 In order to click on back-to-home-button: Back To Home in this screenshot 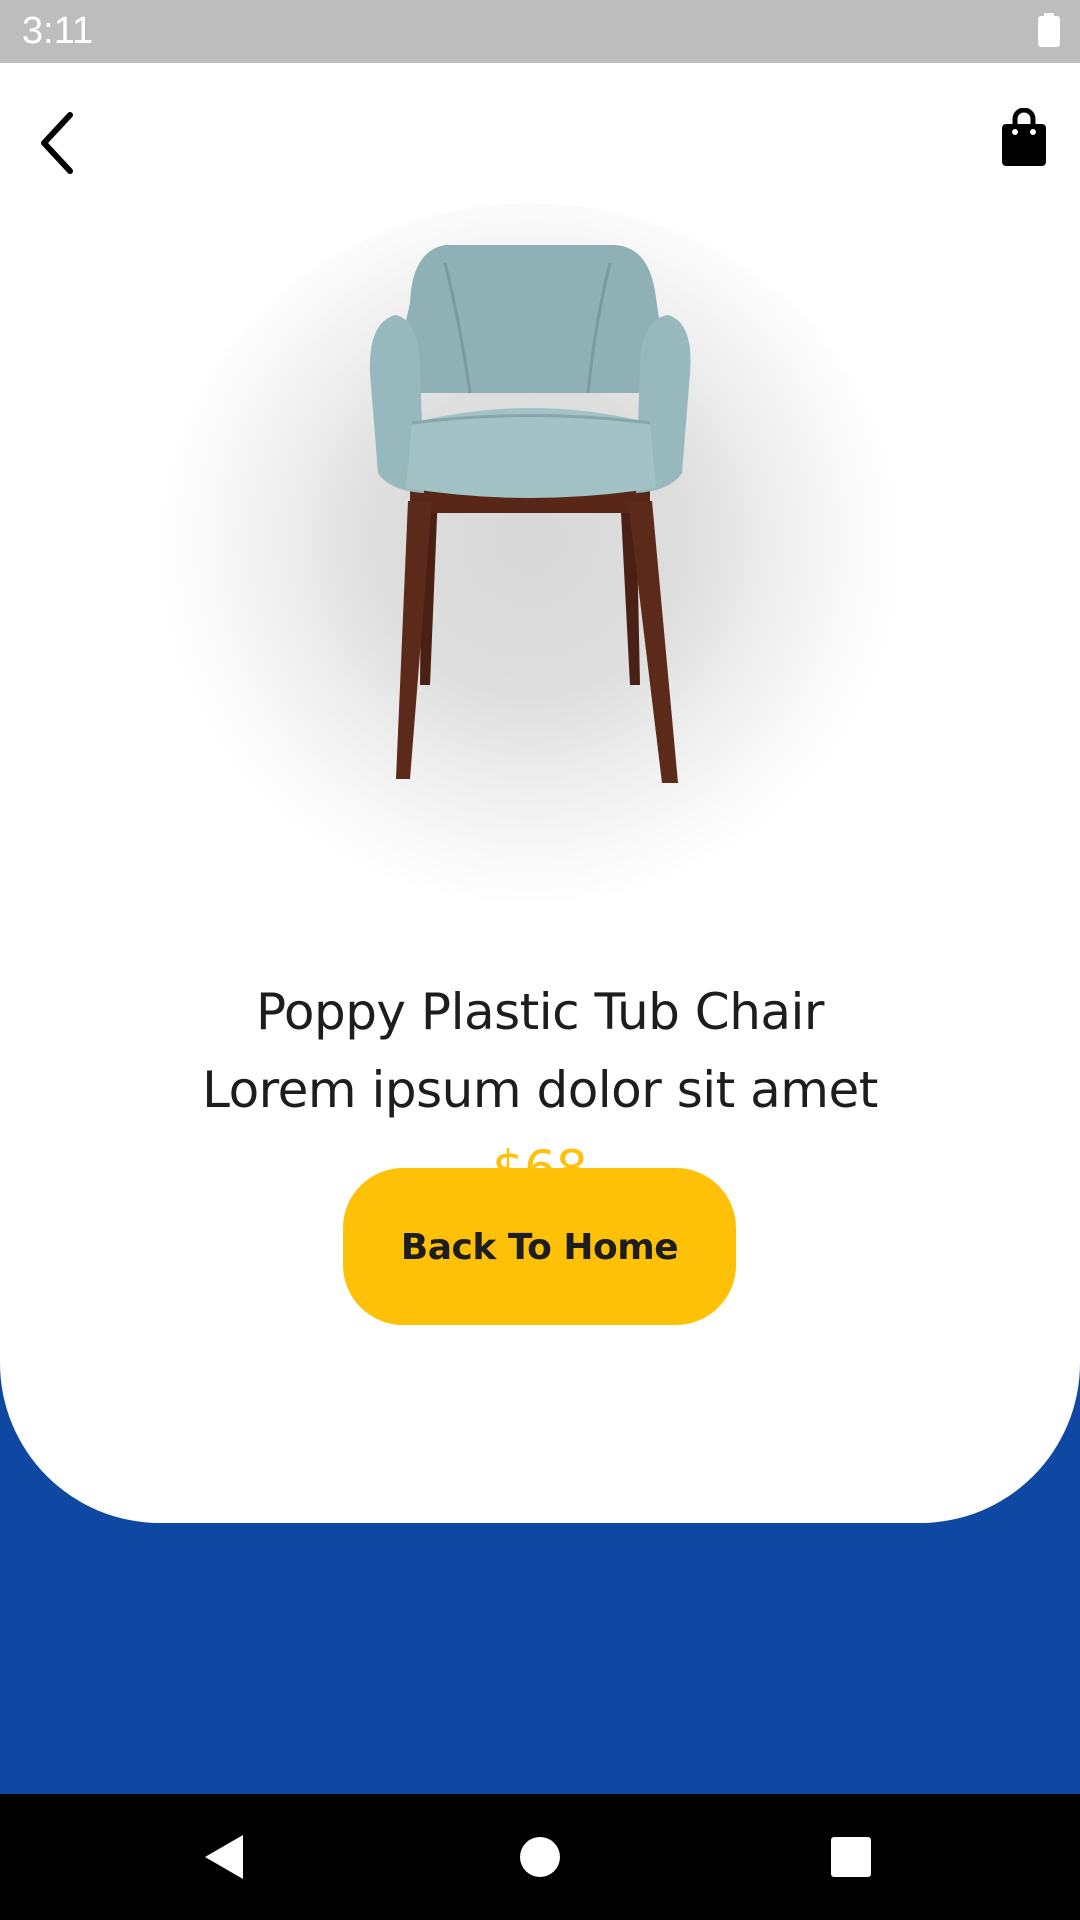, I will do `click(539, 1246)`.